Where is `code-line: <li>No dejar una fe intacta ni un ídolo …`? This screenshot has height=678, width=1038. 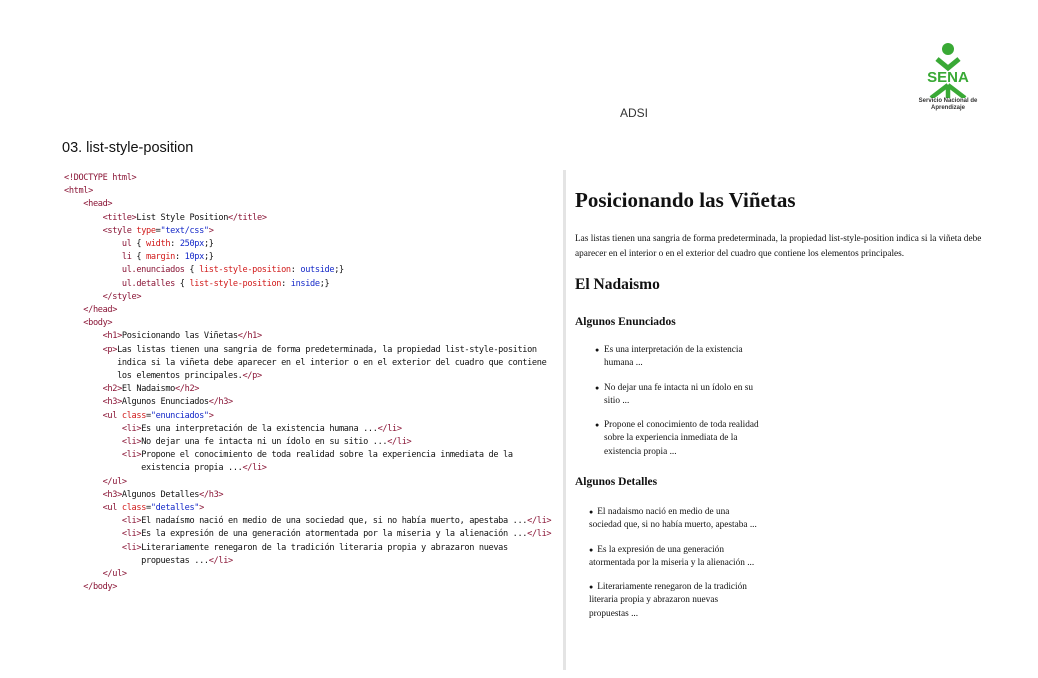 code-line: <li>No dejar una fe intacta ni un ídolo … is located at coordinates (266, 442).